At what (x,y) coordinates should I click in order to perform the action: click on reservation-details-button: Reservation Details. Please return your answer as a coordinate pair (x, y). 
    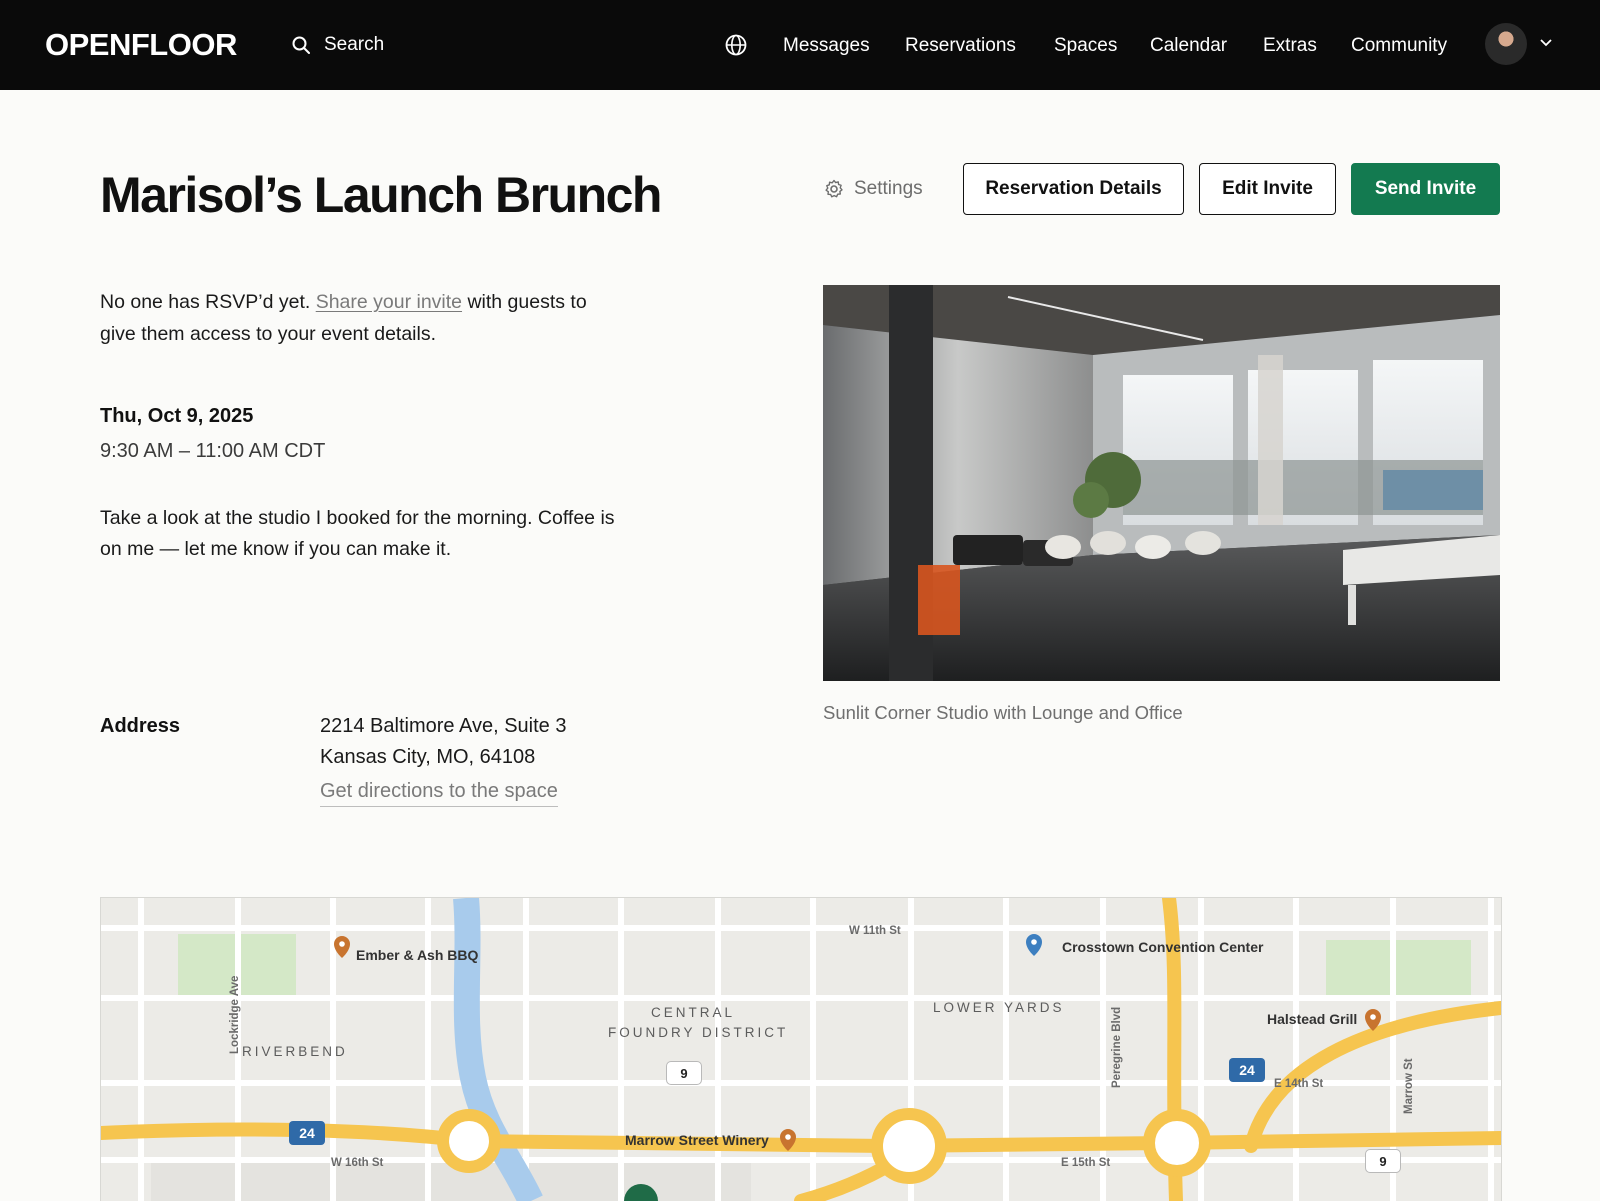
    Looking at the image, I should click on (1073, 189).